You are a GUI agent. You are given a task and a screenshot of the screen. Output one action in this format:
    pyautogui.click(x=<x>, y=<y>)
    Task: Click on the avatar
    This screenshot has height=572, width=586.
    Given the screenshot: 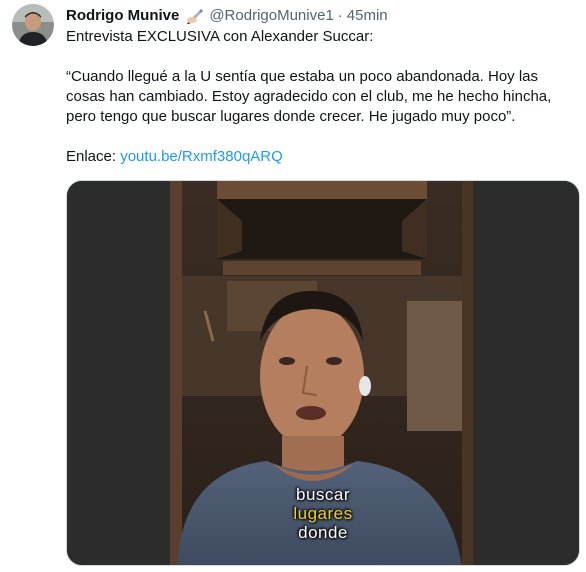 What is the action you would take?
    pyautogui.click(x=33, y=25)
    